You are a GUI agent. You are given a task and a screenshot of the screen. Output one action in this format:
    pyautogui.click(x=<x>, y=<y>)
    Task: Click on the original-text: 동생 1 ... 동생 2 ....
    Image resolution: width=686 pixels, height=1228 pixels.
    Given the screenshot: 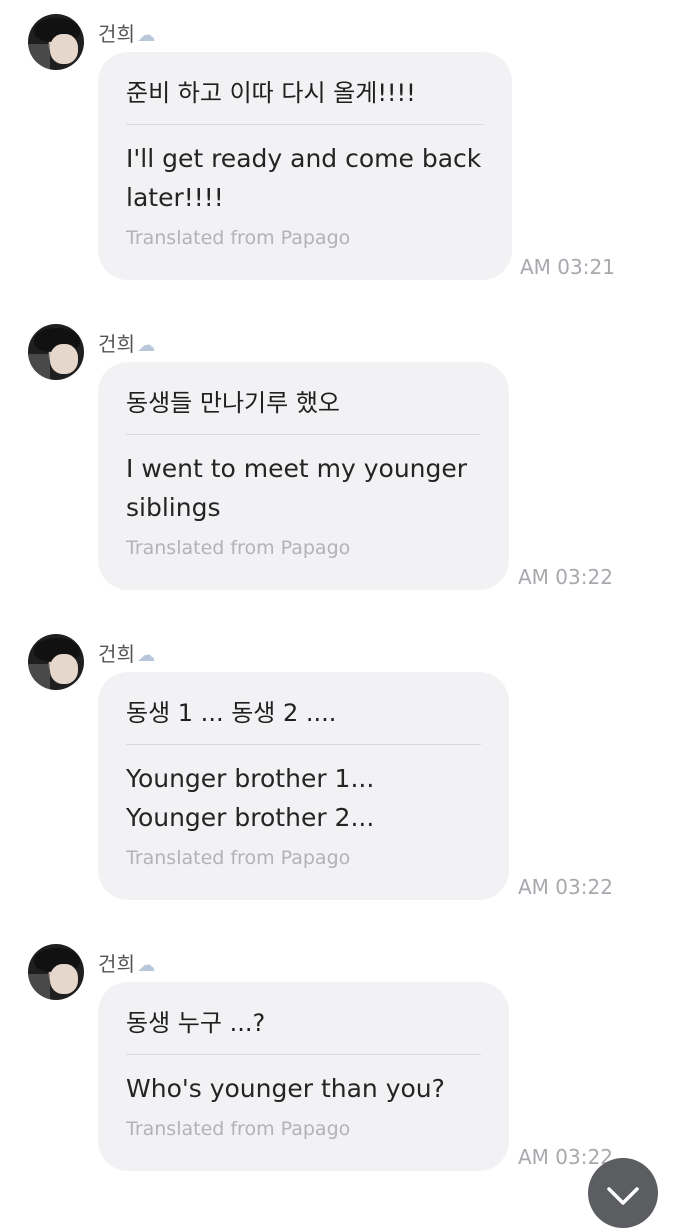 What is the action you would take?
    pyautogui.click(x=303, y=720)
    